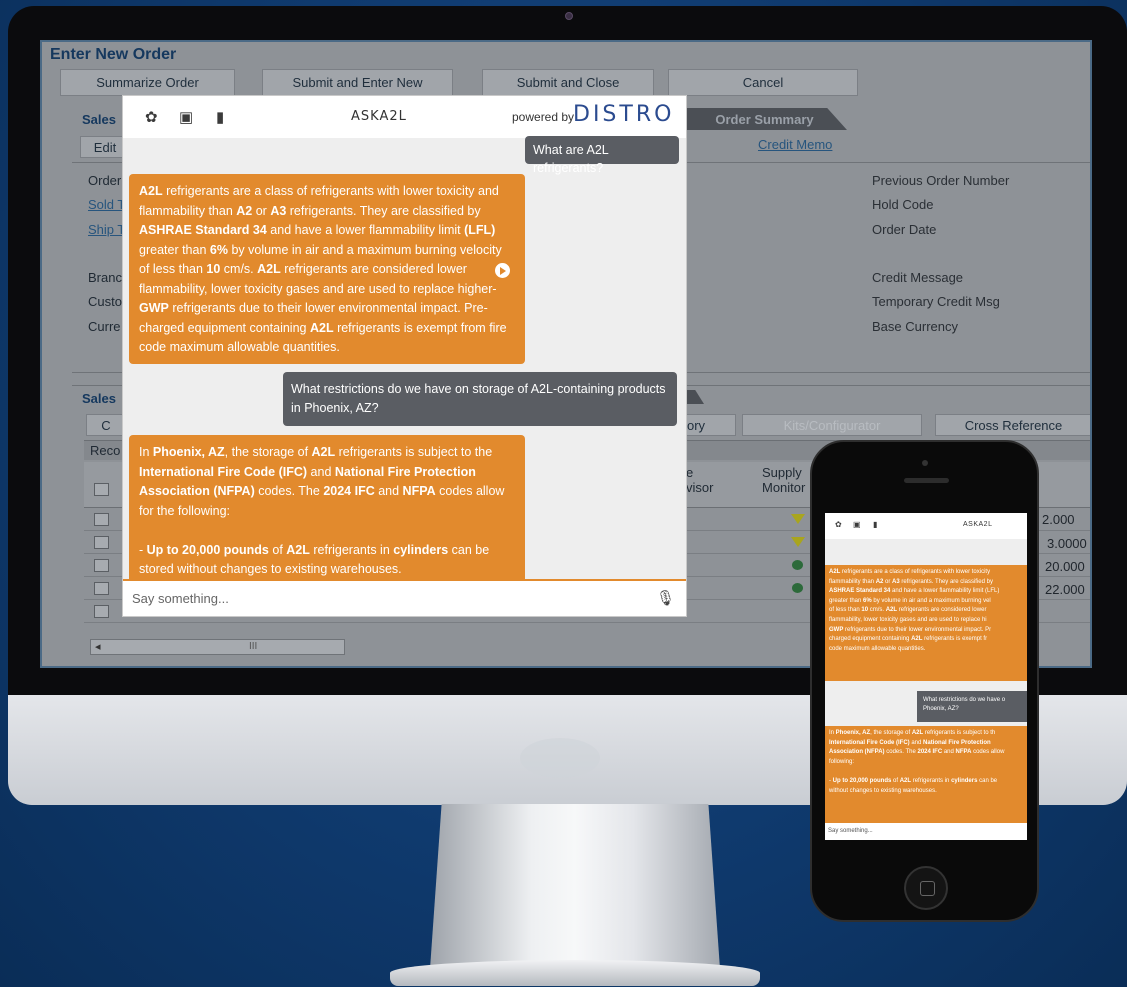 Image resolution: width=1127 pixels, height=987 pixels. I want to click on cross-reference-button: Cross Reference, so click(1012, 425).